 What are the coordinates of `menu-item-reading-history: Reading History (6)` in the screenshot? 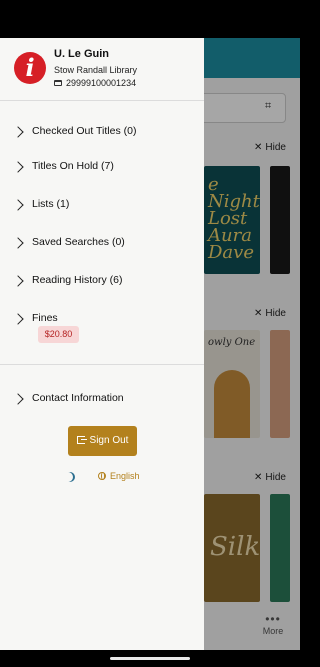 It's located at (102, 285).